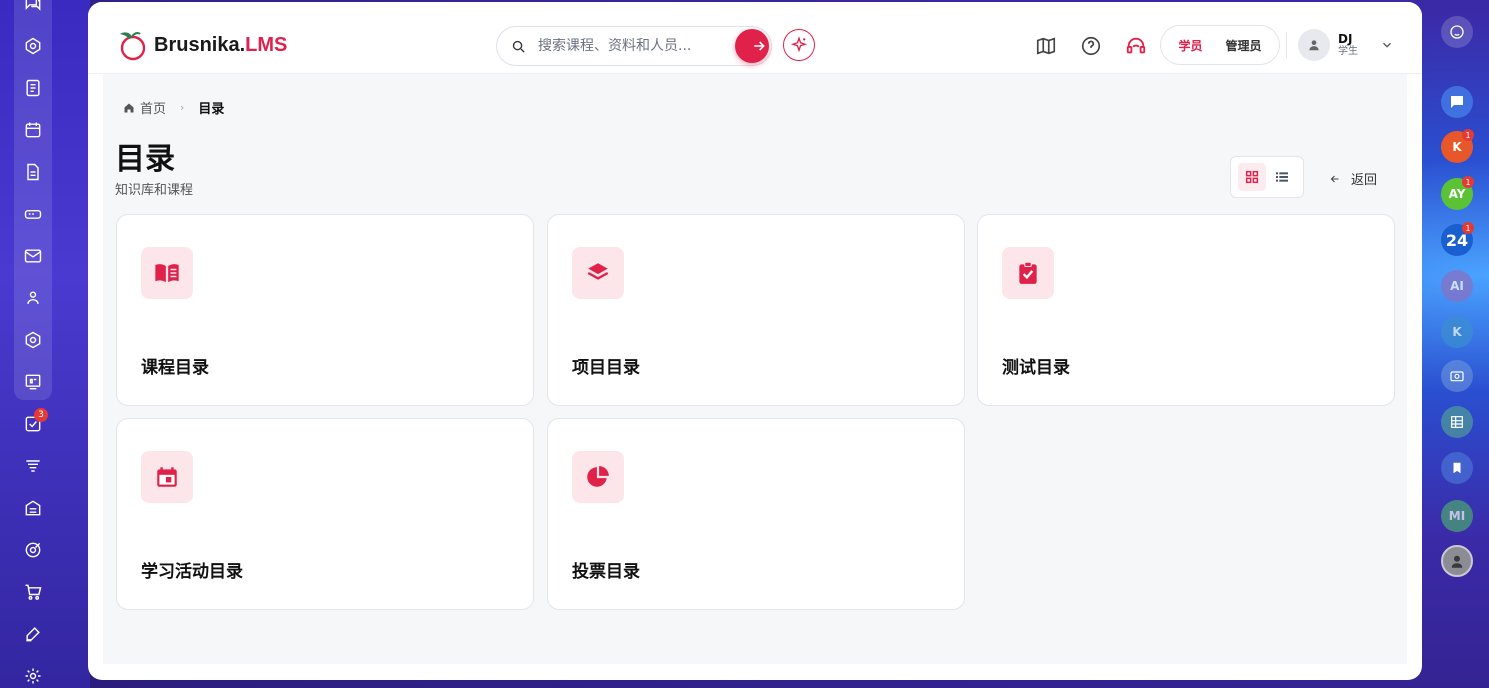  I want to click on logo-text: Brusnika.LMS, so click(220, 45).